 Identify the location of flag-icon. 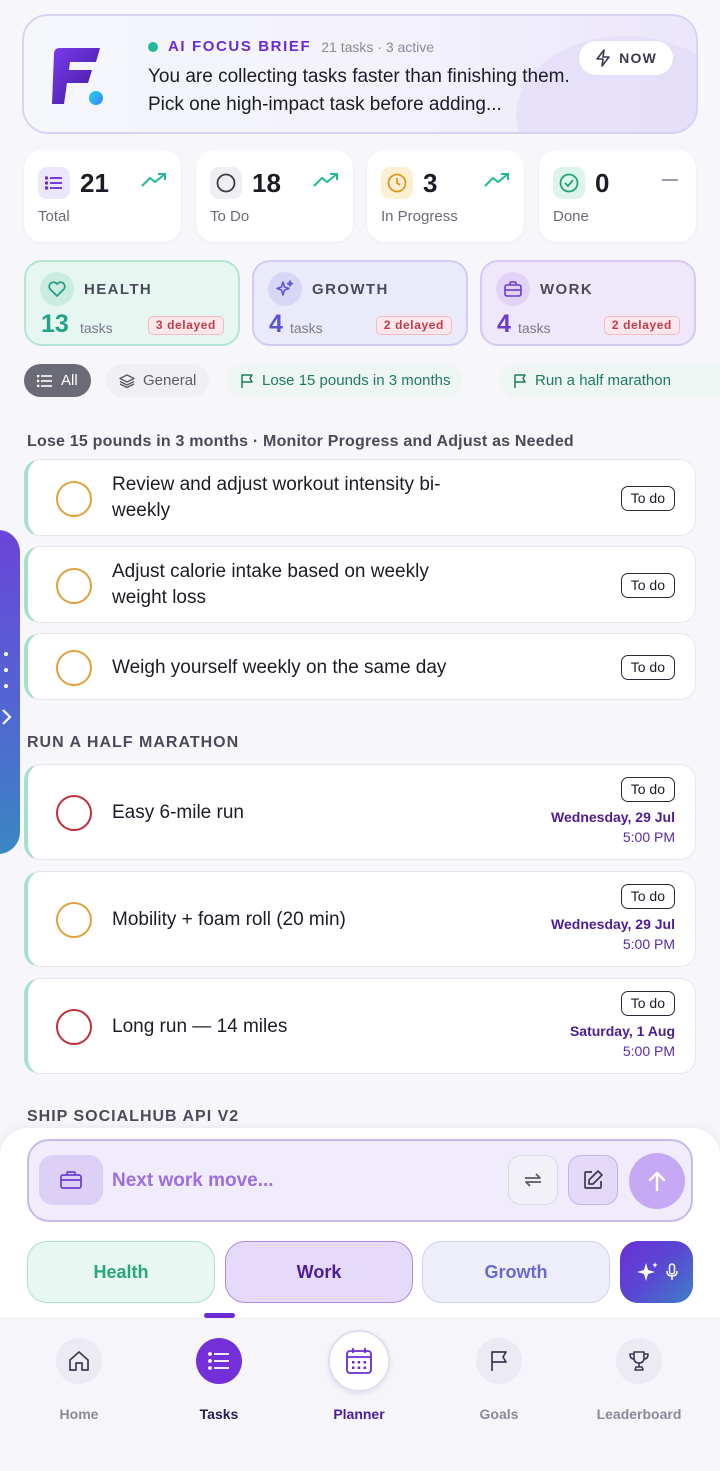
(499, 1361).